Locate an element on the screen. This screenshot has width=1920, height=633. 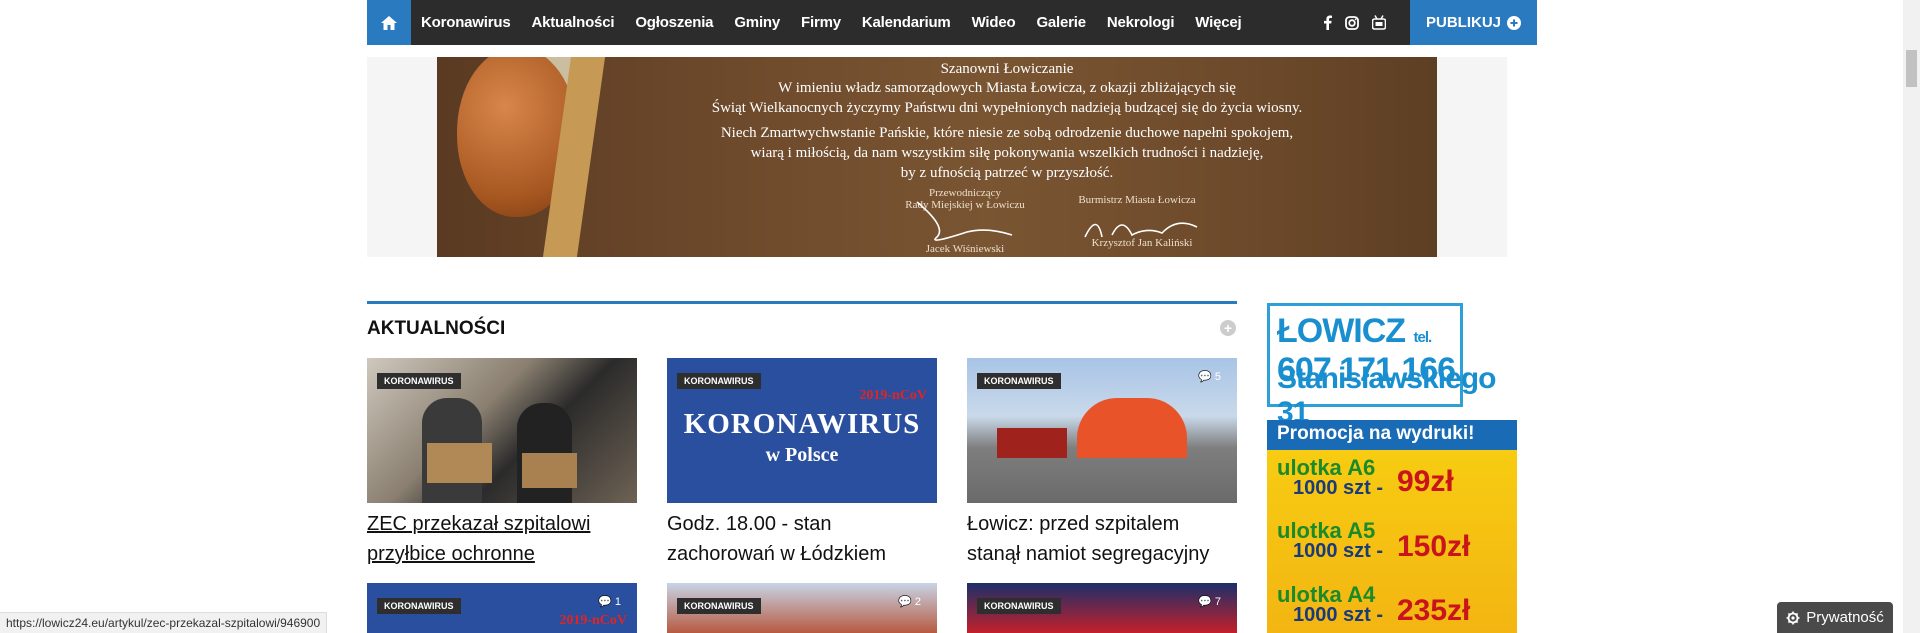
comment-count: 💬 2 is located at coordinates (909, 601).